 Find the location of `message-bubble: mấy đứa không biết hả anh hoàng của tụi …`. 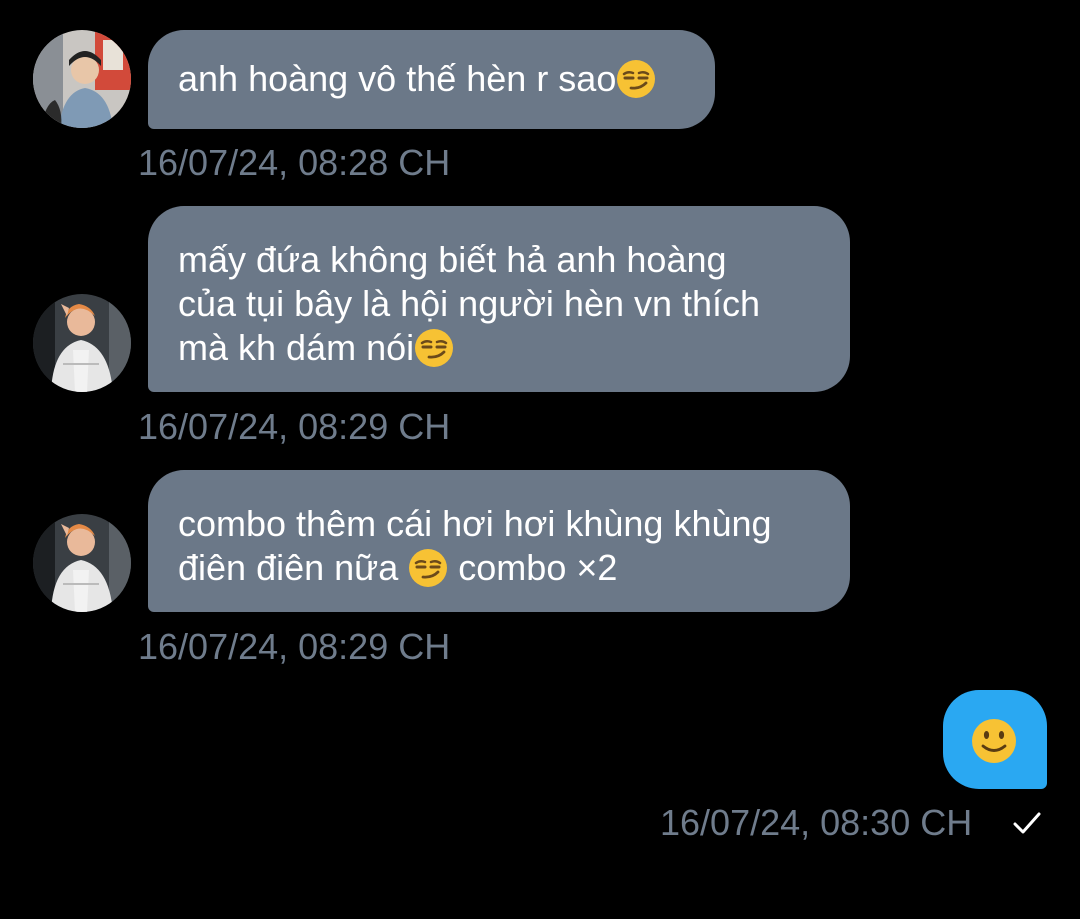

message-bubble: mấy đứa không biết hả anh hoàng của tụi … is located at coordinates (499, 299).